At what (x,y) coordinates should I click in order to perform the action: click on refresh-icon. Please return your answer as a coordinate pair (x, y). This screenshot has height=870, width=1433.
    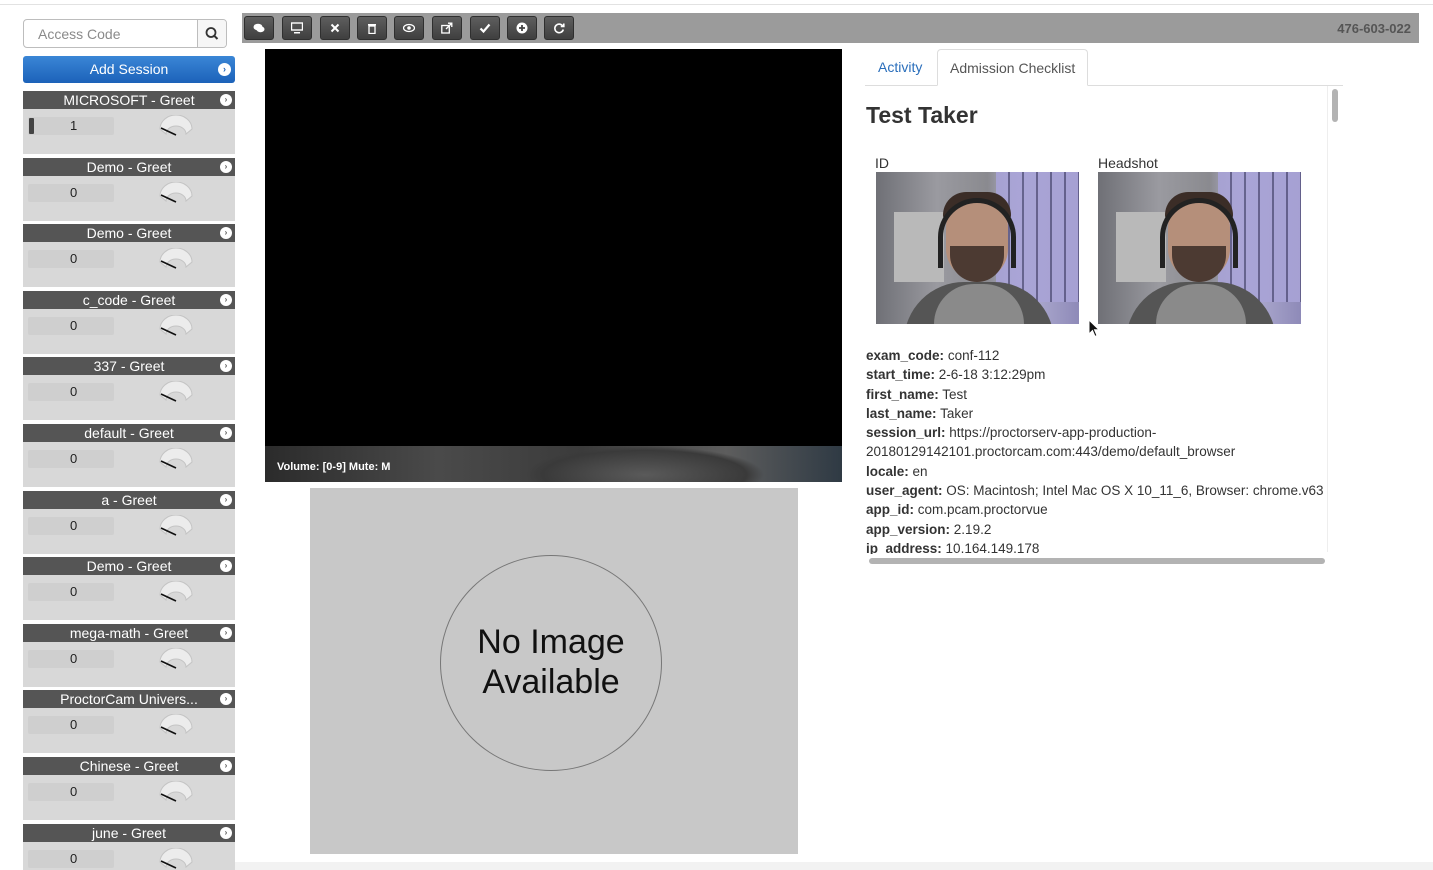
    Looking at the image, I should click on (559, 28).